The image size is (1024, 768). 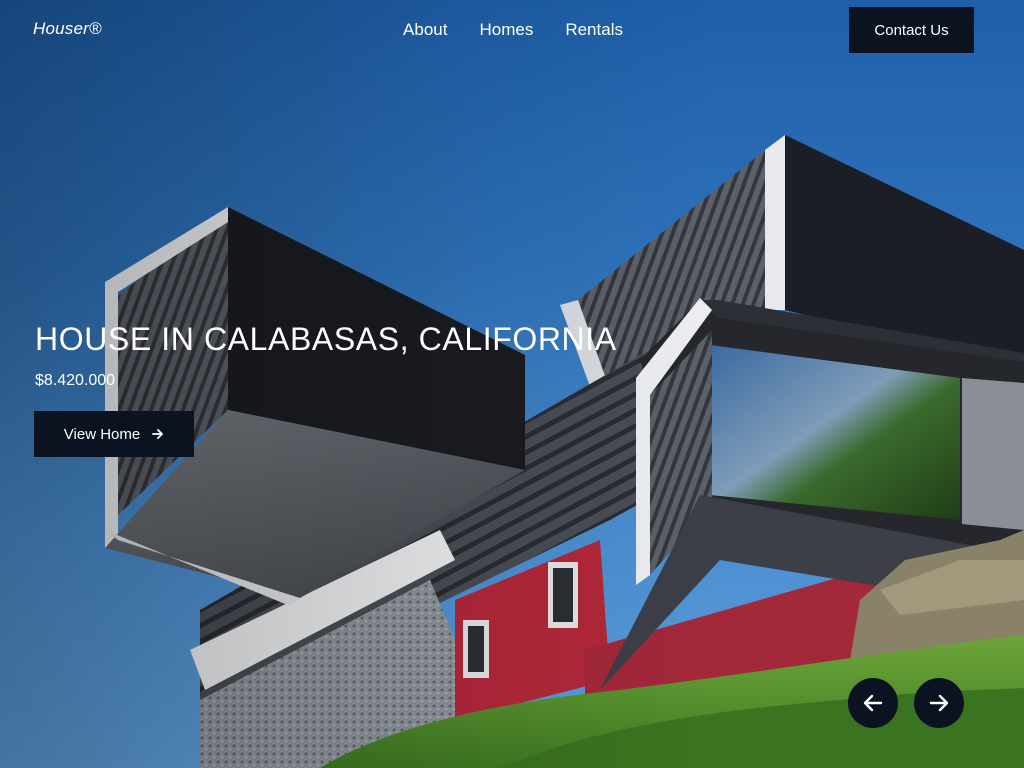 I want to click on view-home-label: View Home, so click(x=102, y=434).